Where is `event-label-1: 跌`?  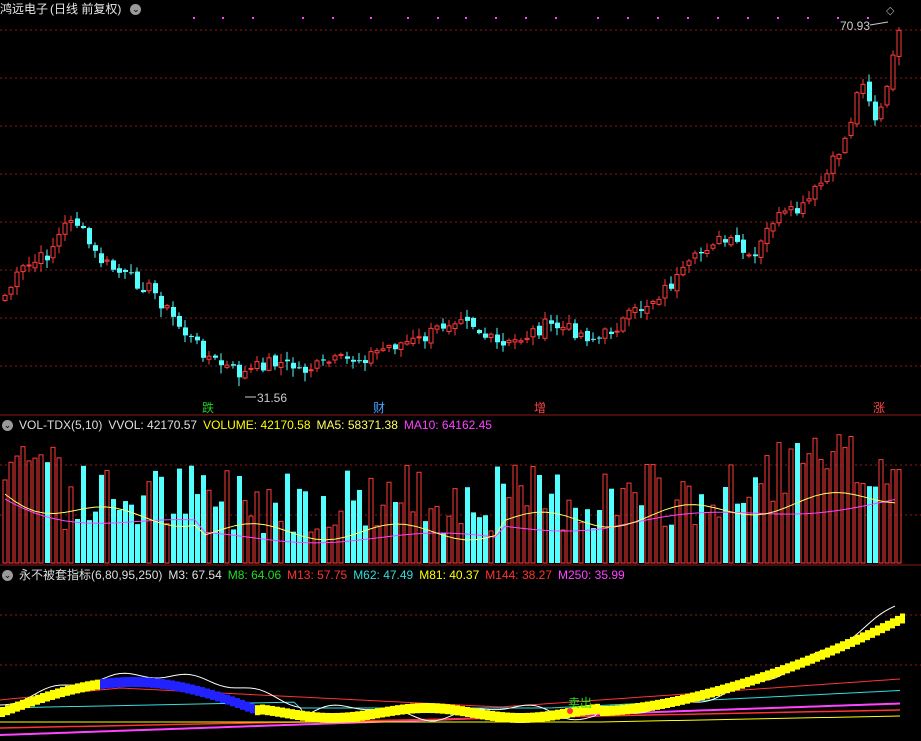 event-label-1: 跌 is located at coordinates (208, 408).